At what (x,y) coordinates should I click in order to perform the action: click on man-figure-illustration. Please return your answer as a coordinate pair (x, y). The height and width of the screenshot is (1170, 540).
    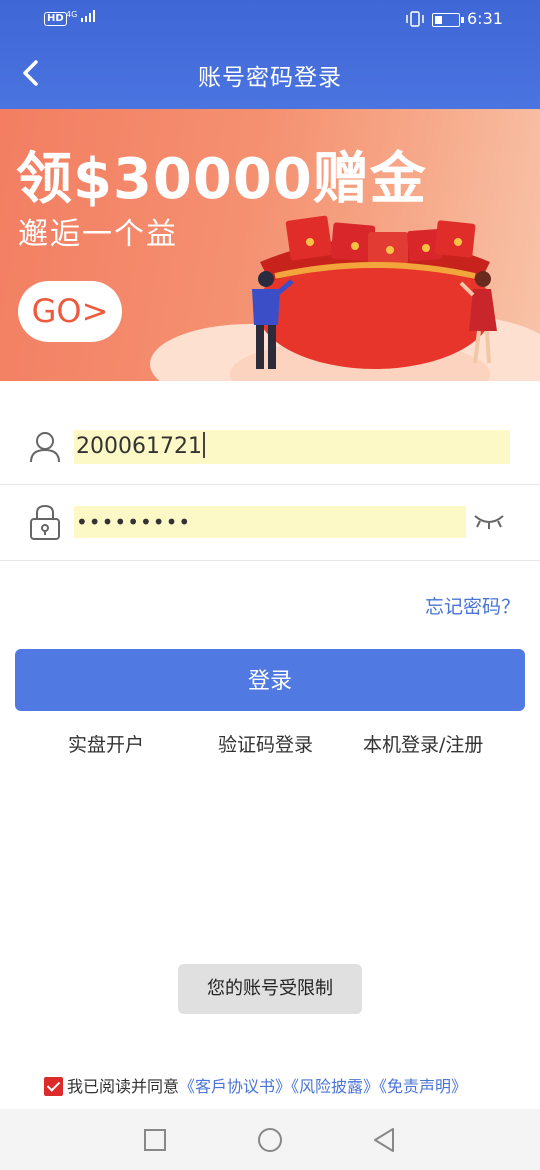
    Looking at the image, I should click on (273, 320).